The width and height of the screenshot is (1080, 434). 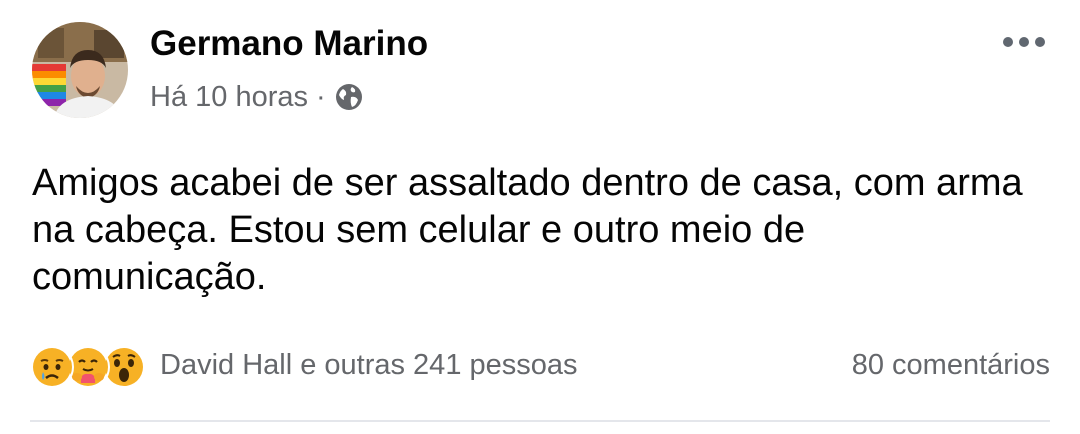 I want to click on avatar, so click(x=80, y=70).